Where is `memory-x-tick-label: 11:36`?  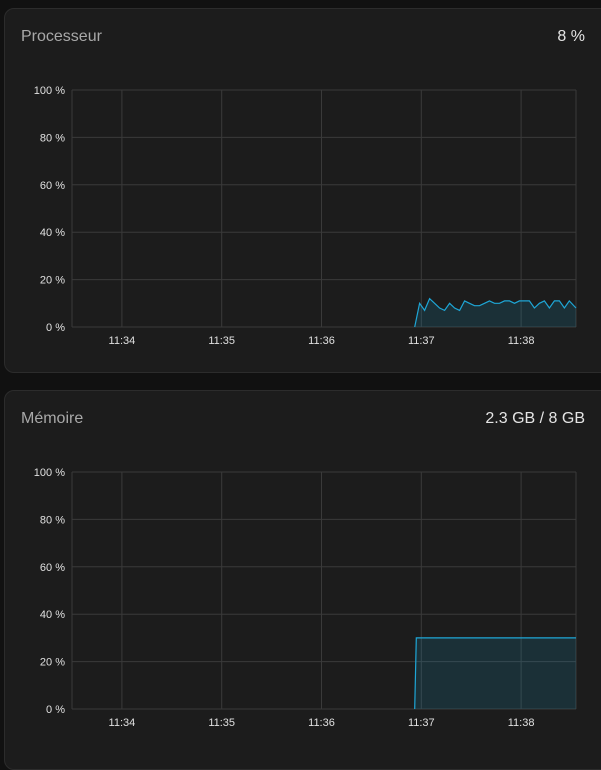 memory-x-tick-label: 11:36 is located at coordinates (321, 723).